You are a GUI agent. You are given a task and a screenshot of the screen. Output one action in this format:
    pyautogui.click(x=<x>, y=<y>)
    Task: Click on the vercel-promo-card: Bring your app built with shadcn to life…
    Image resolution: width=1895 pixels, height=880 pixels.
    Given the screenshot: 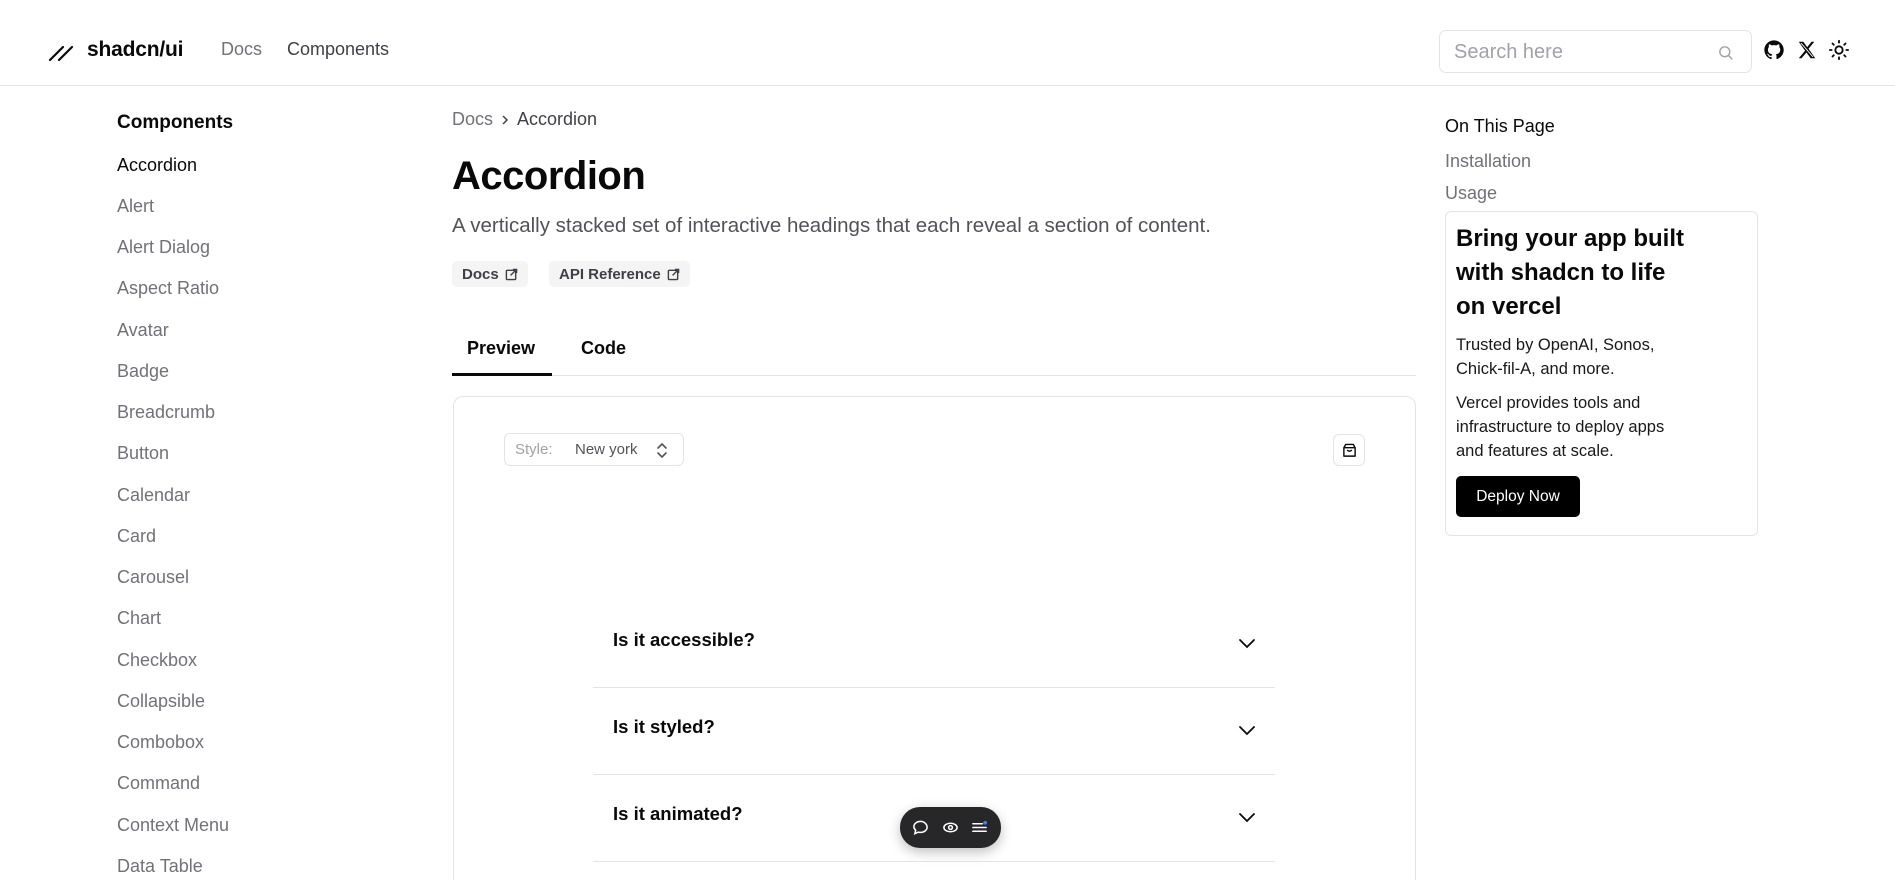 What is the action you would take?
    pyautogui.click(x=1601, y=373)
    